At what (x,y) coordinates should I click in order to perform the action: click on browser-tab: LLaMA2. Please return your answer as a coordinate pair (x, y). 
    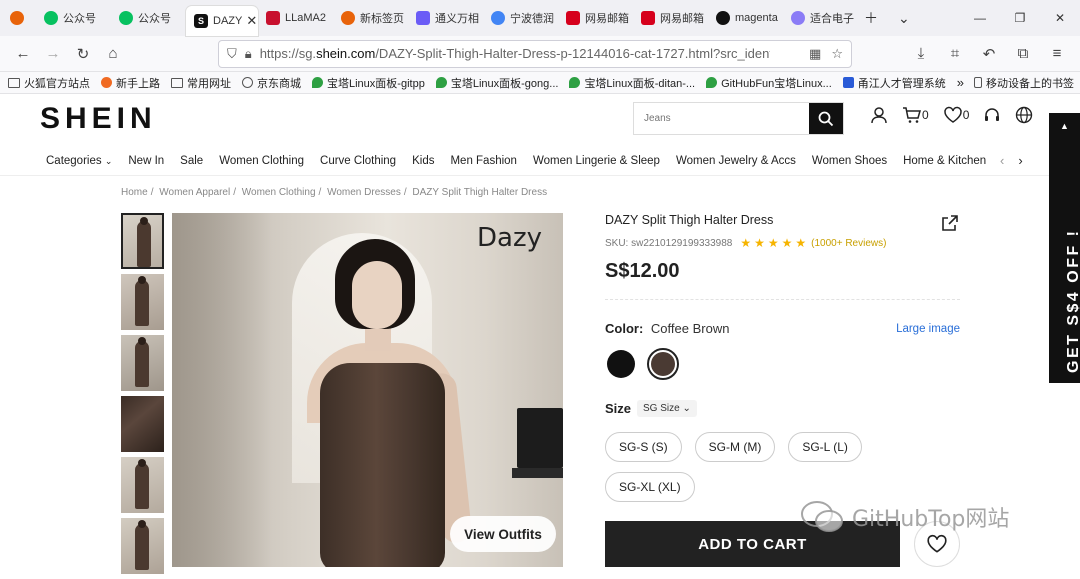
    Looking at the image, I should click on (295, 18).